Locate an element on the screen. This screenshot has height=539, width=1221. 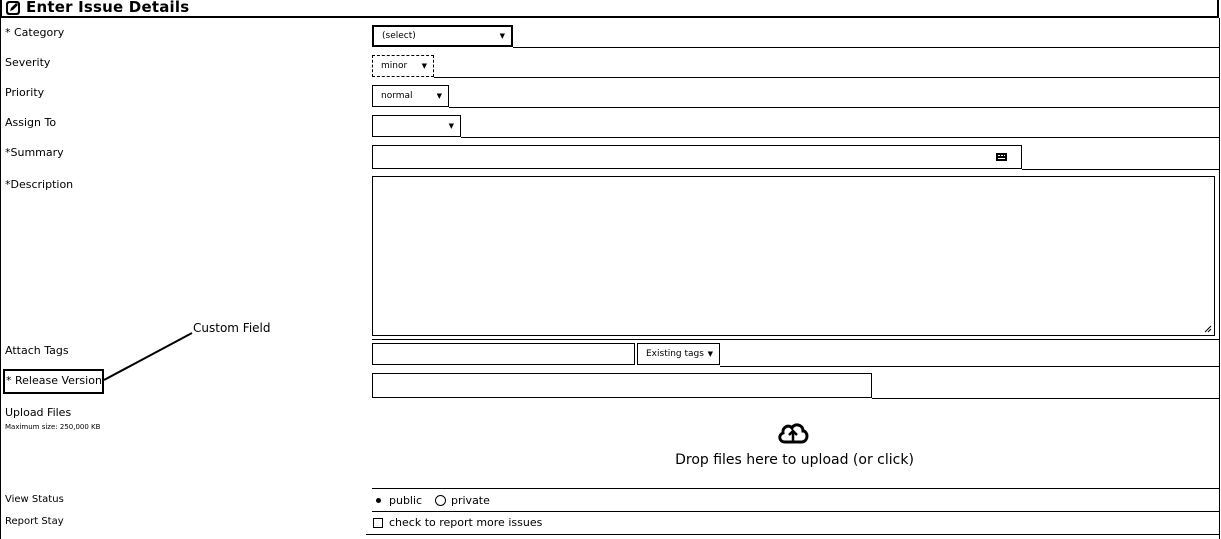
priority-select: normal ▼ is located at coordinates (410, 96).